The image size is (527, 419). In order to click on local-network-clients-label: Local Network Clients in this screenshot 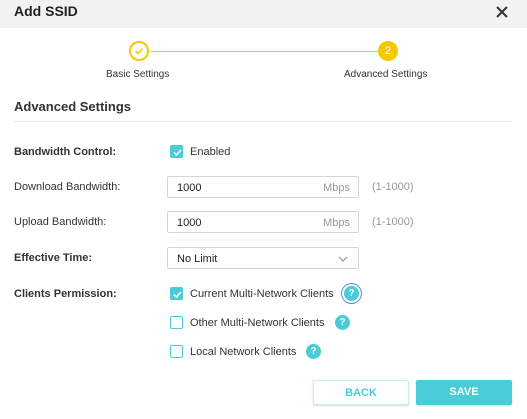, I will do `click(243, 352)`.